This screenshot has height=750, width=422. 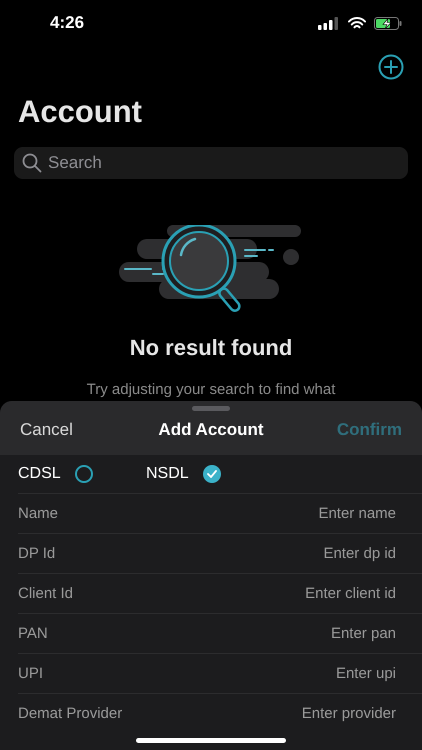 I want to click on input-field: Enter pan, so click(x=301, y=633).